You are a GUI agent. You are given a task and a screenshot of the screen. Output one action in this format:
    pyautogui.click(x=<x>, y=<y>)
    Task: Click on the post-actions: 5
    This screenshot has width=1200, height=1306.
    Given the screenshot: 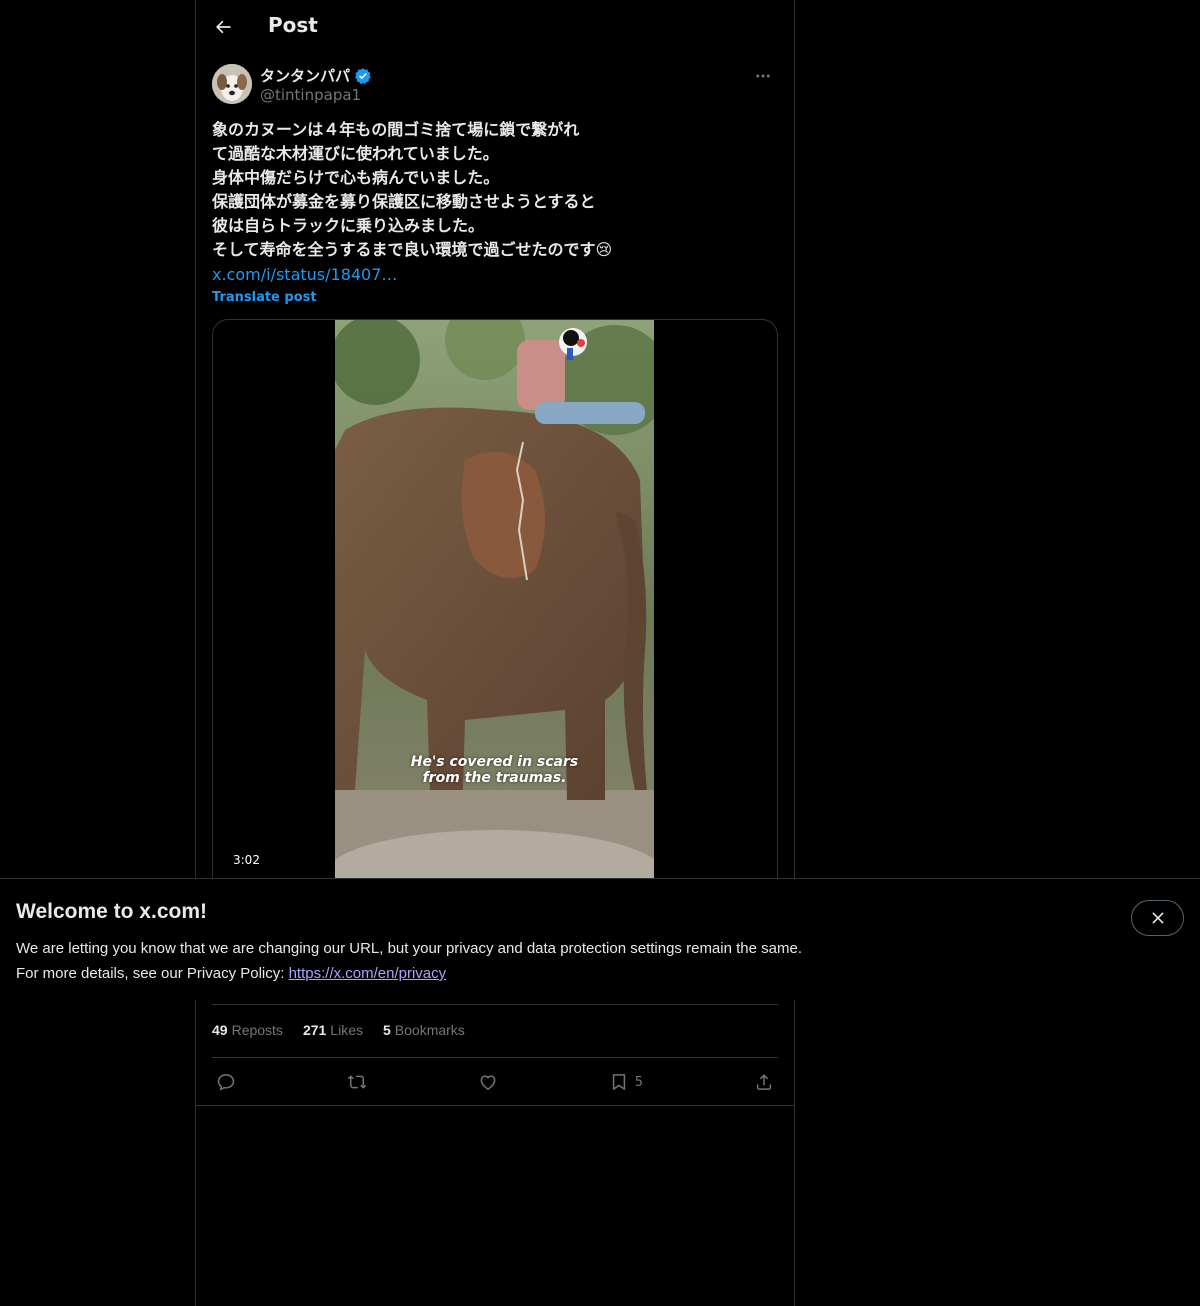 What is the action you would take?
    pyautogui.click(x=495, y=1082)
    